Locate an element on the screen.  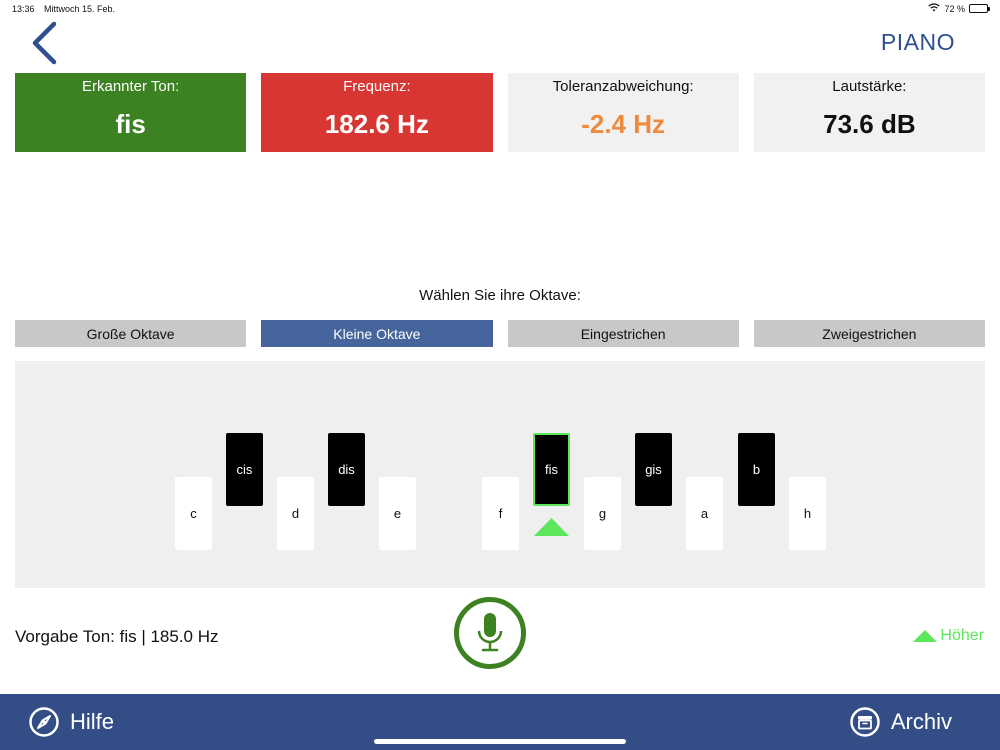
detected-note-value: fis is located at coordinates (130, 124).